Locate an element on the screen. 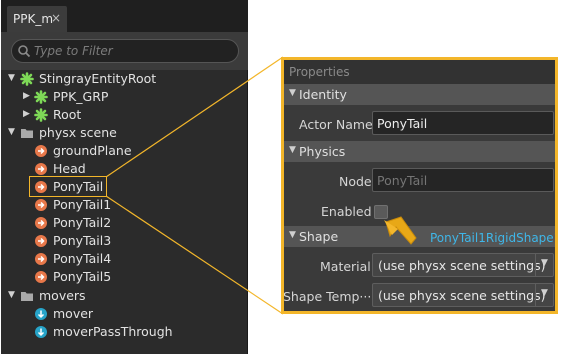 The width and height of the screenshot is (576, 358). shape-template-value: (use physx scene settings) is located at coordinates (462, 295).